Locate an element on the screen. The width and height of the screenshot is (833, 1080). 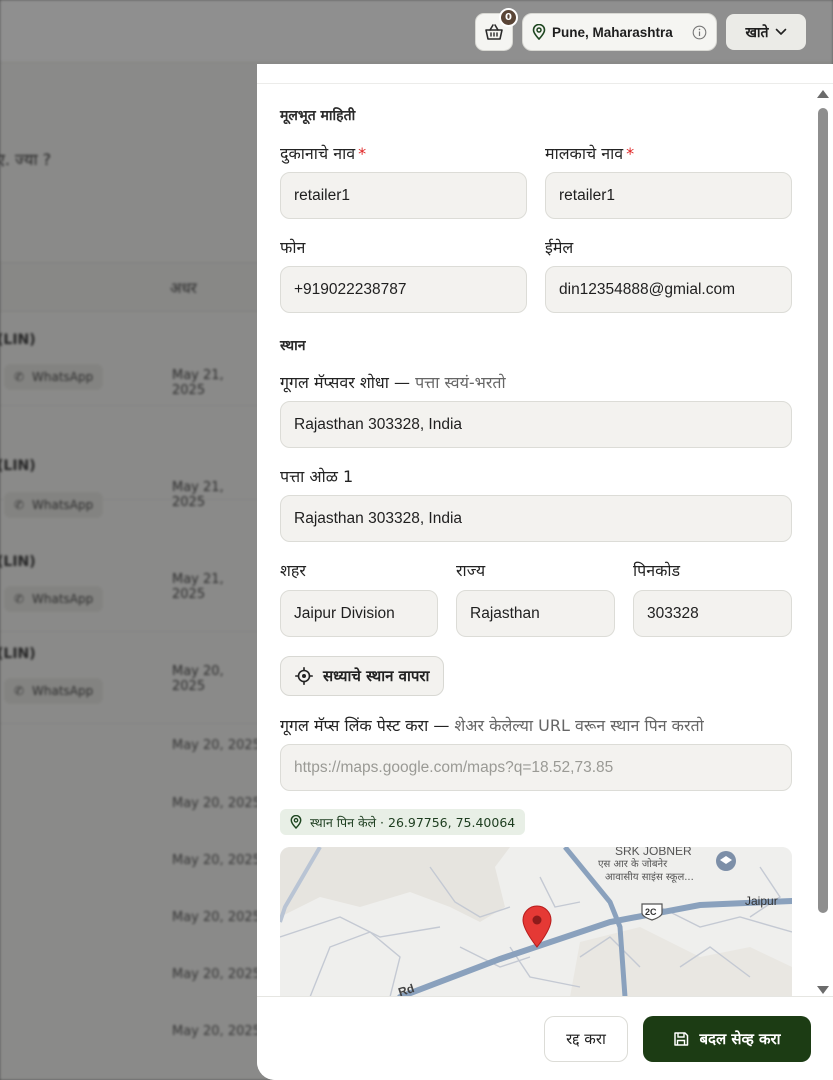
highway-shield: 2C is located at coordinates (652, 912).